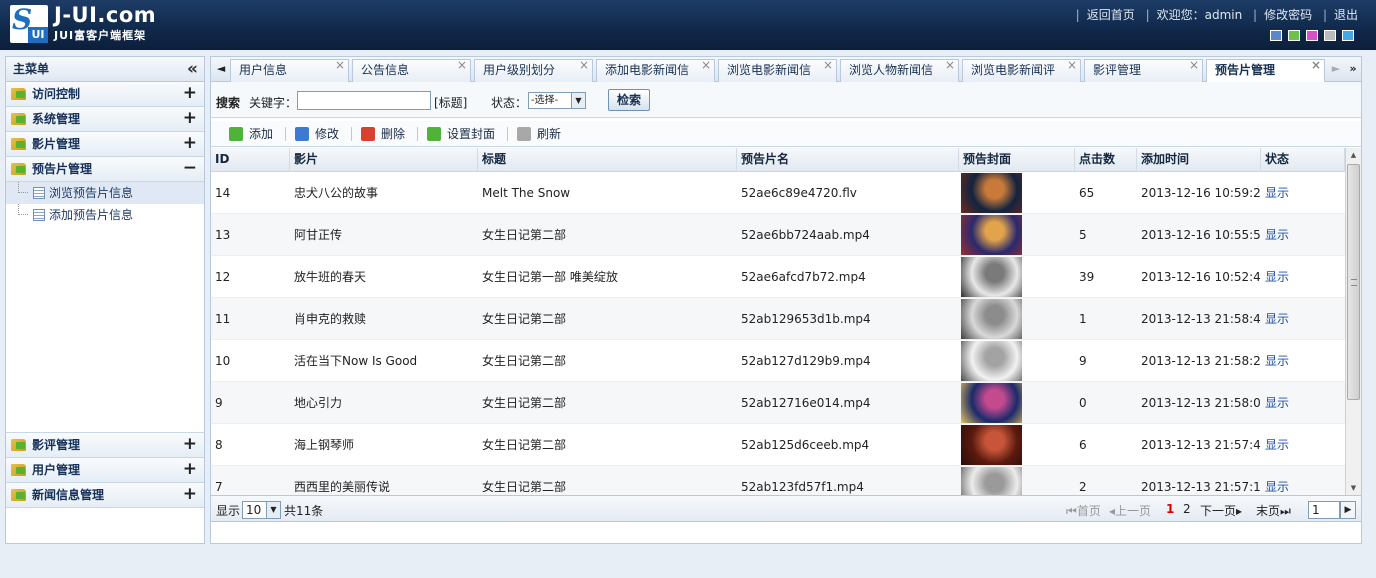 Image resolution: width=1376 pixels, height=578 pixels. What do you see at coordinates (304, 511) in the screenshot?
I see `total-count: 共11条` at bounding box center [304, 511].